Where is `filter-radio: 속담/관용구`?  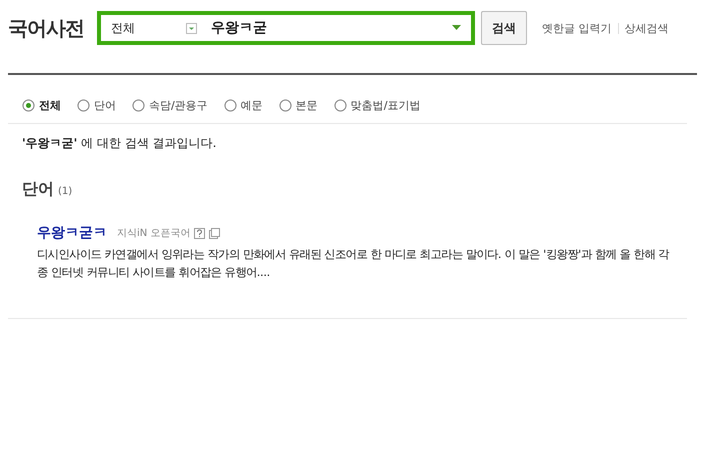
filter-radio: 속담/관용구 is located at coordinates (170, 105).